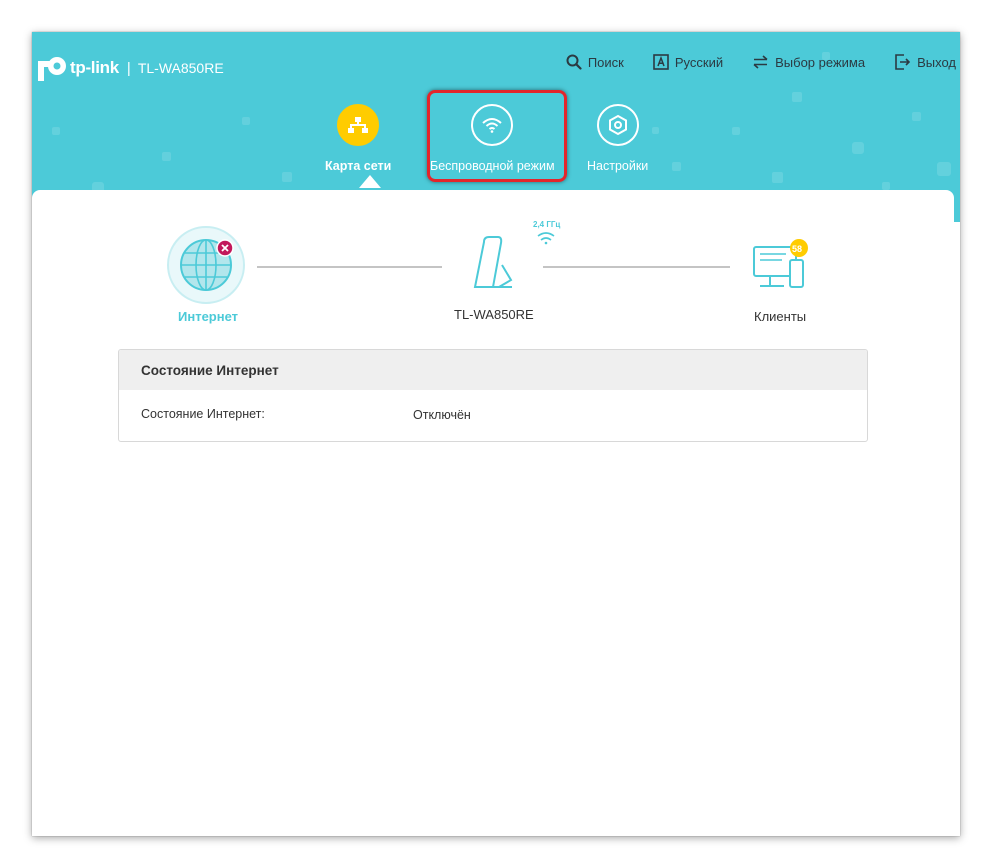  Describe the element at coordinates (94, 67) in the screenshot. I see `logo-text: tp-link` at that location.